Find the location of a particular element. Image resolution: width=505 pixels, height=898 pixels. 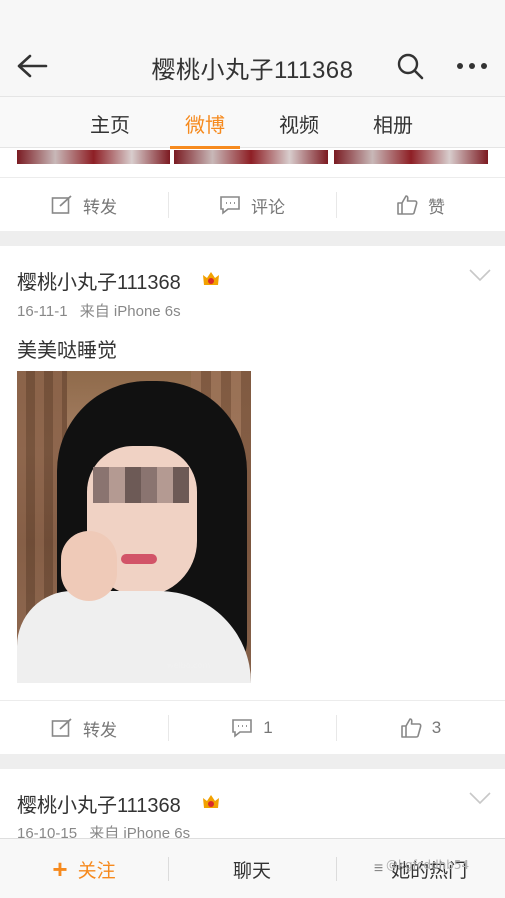

profile-header: 樱桃小丸子111368 is located at coordinates (252, 66).